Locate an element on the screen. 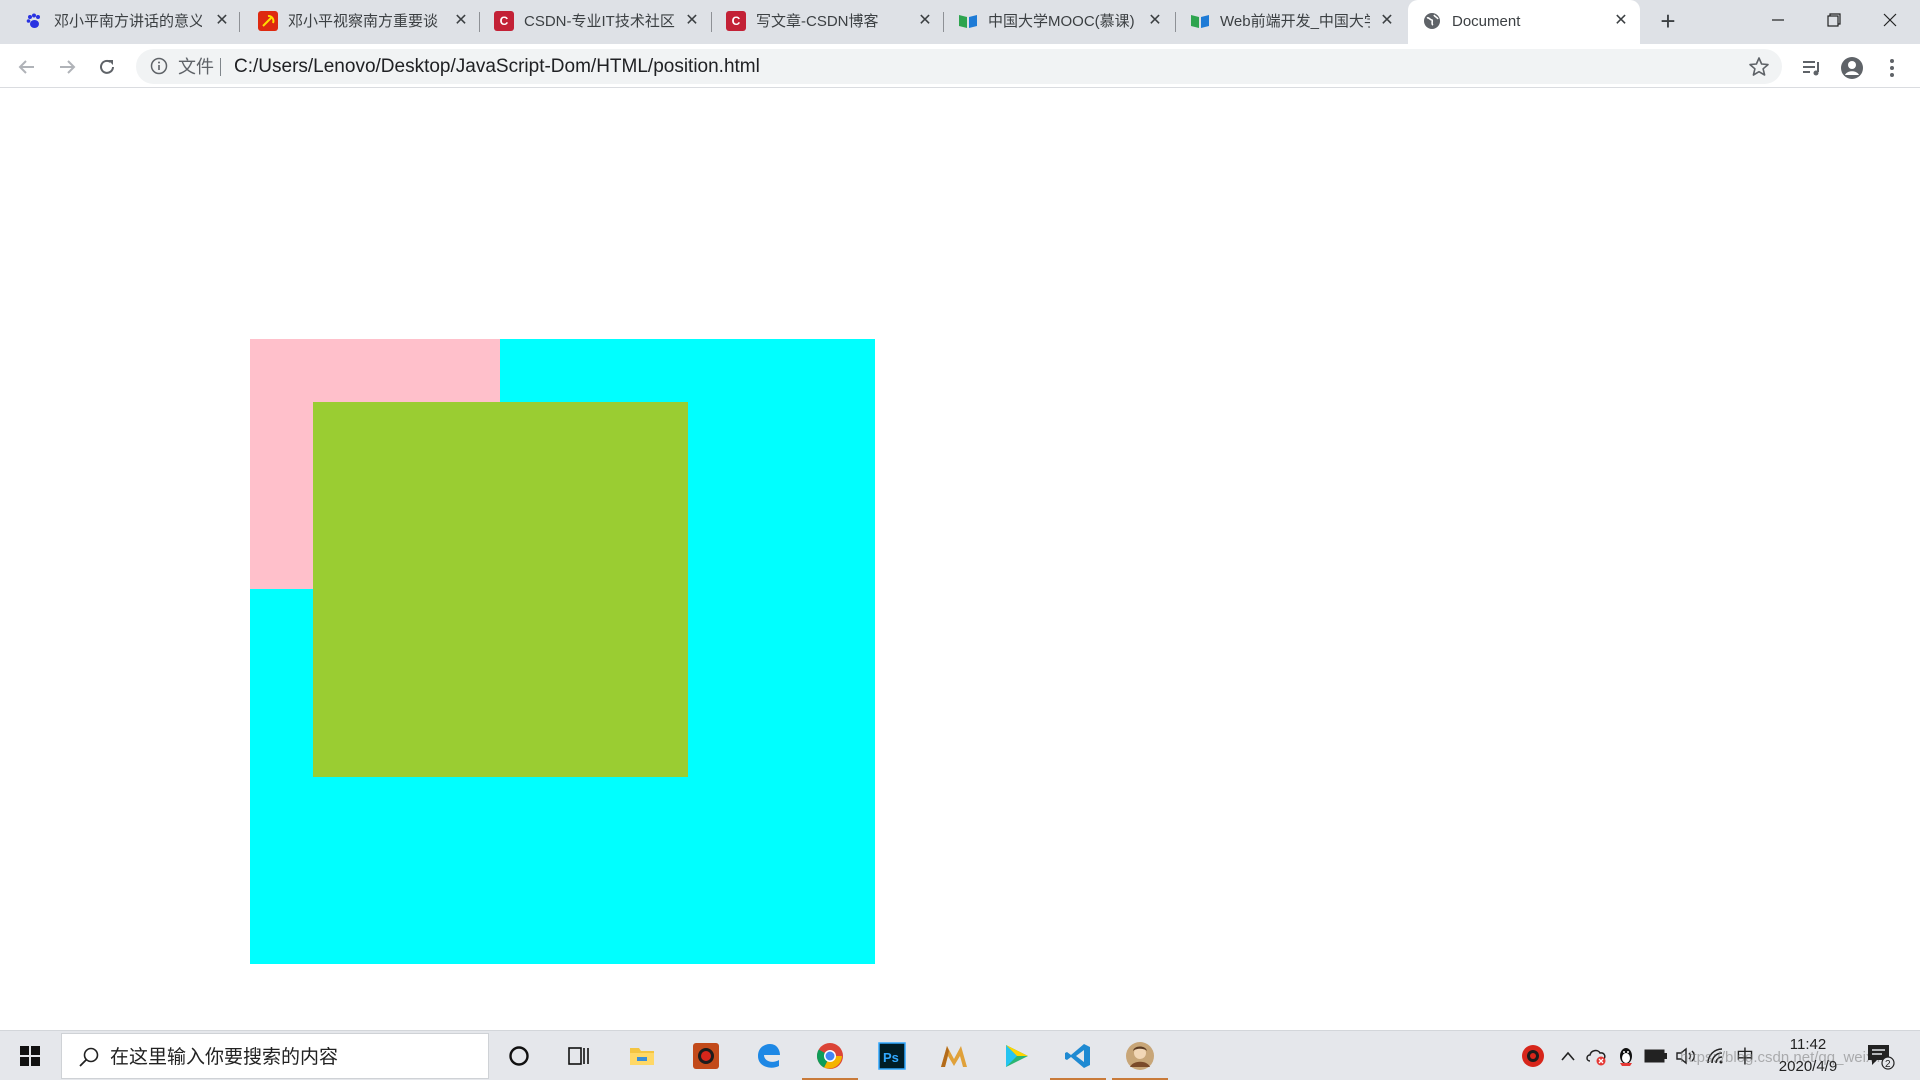 The width and height of the screenshot is (1920, 1080). photoshop-icon: Ps is located at coordinates (892, 1055).